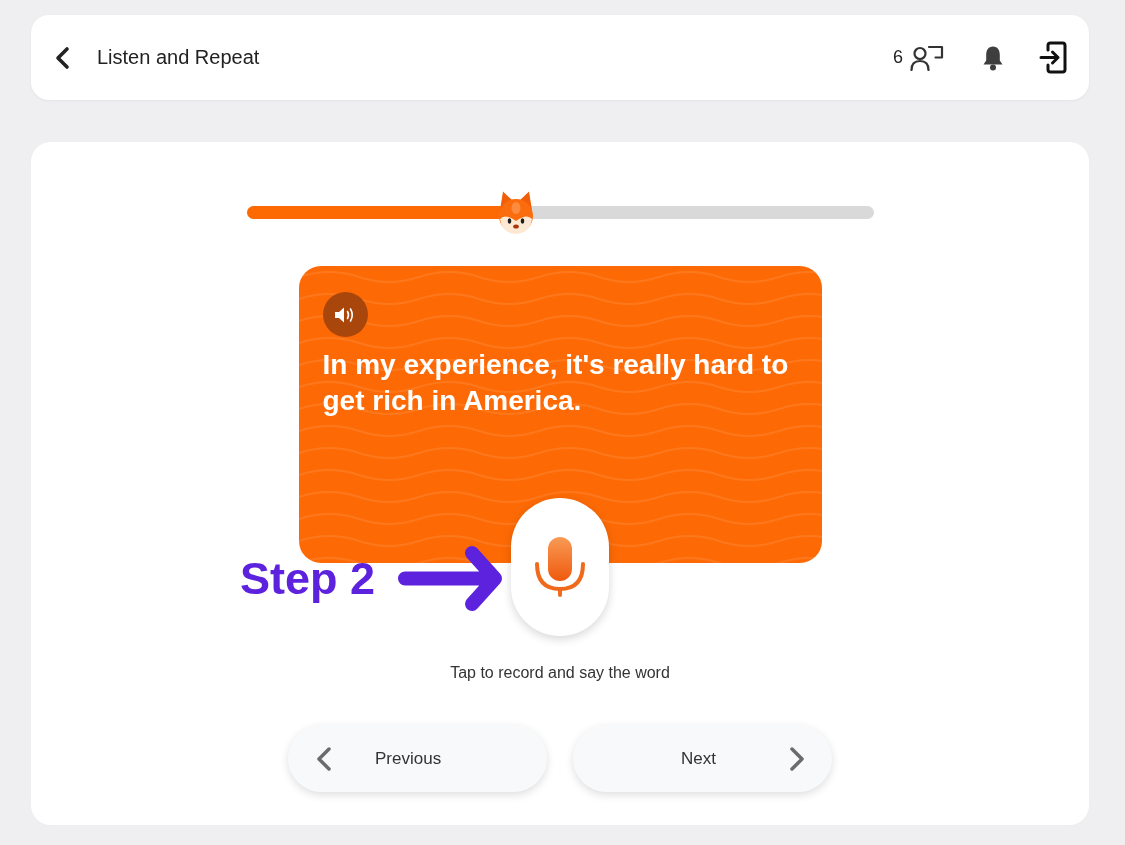 Image resolution: width=1125 pixels, height=845 pixels. I want to click on record-button, so click(560, 567).